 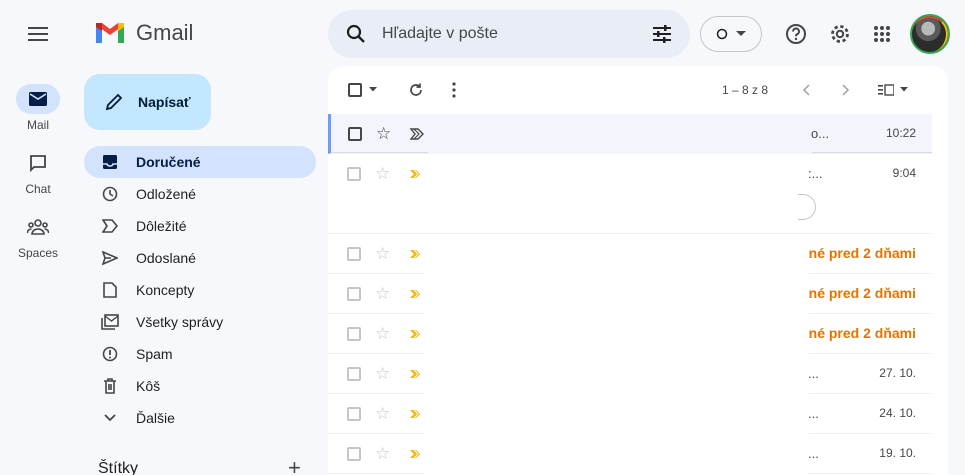 I want to click on next-page-button, so click(x=846, y=90).